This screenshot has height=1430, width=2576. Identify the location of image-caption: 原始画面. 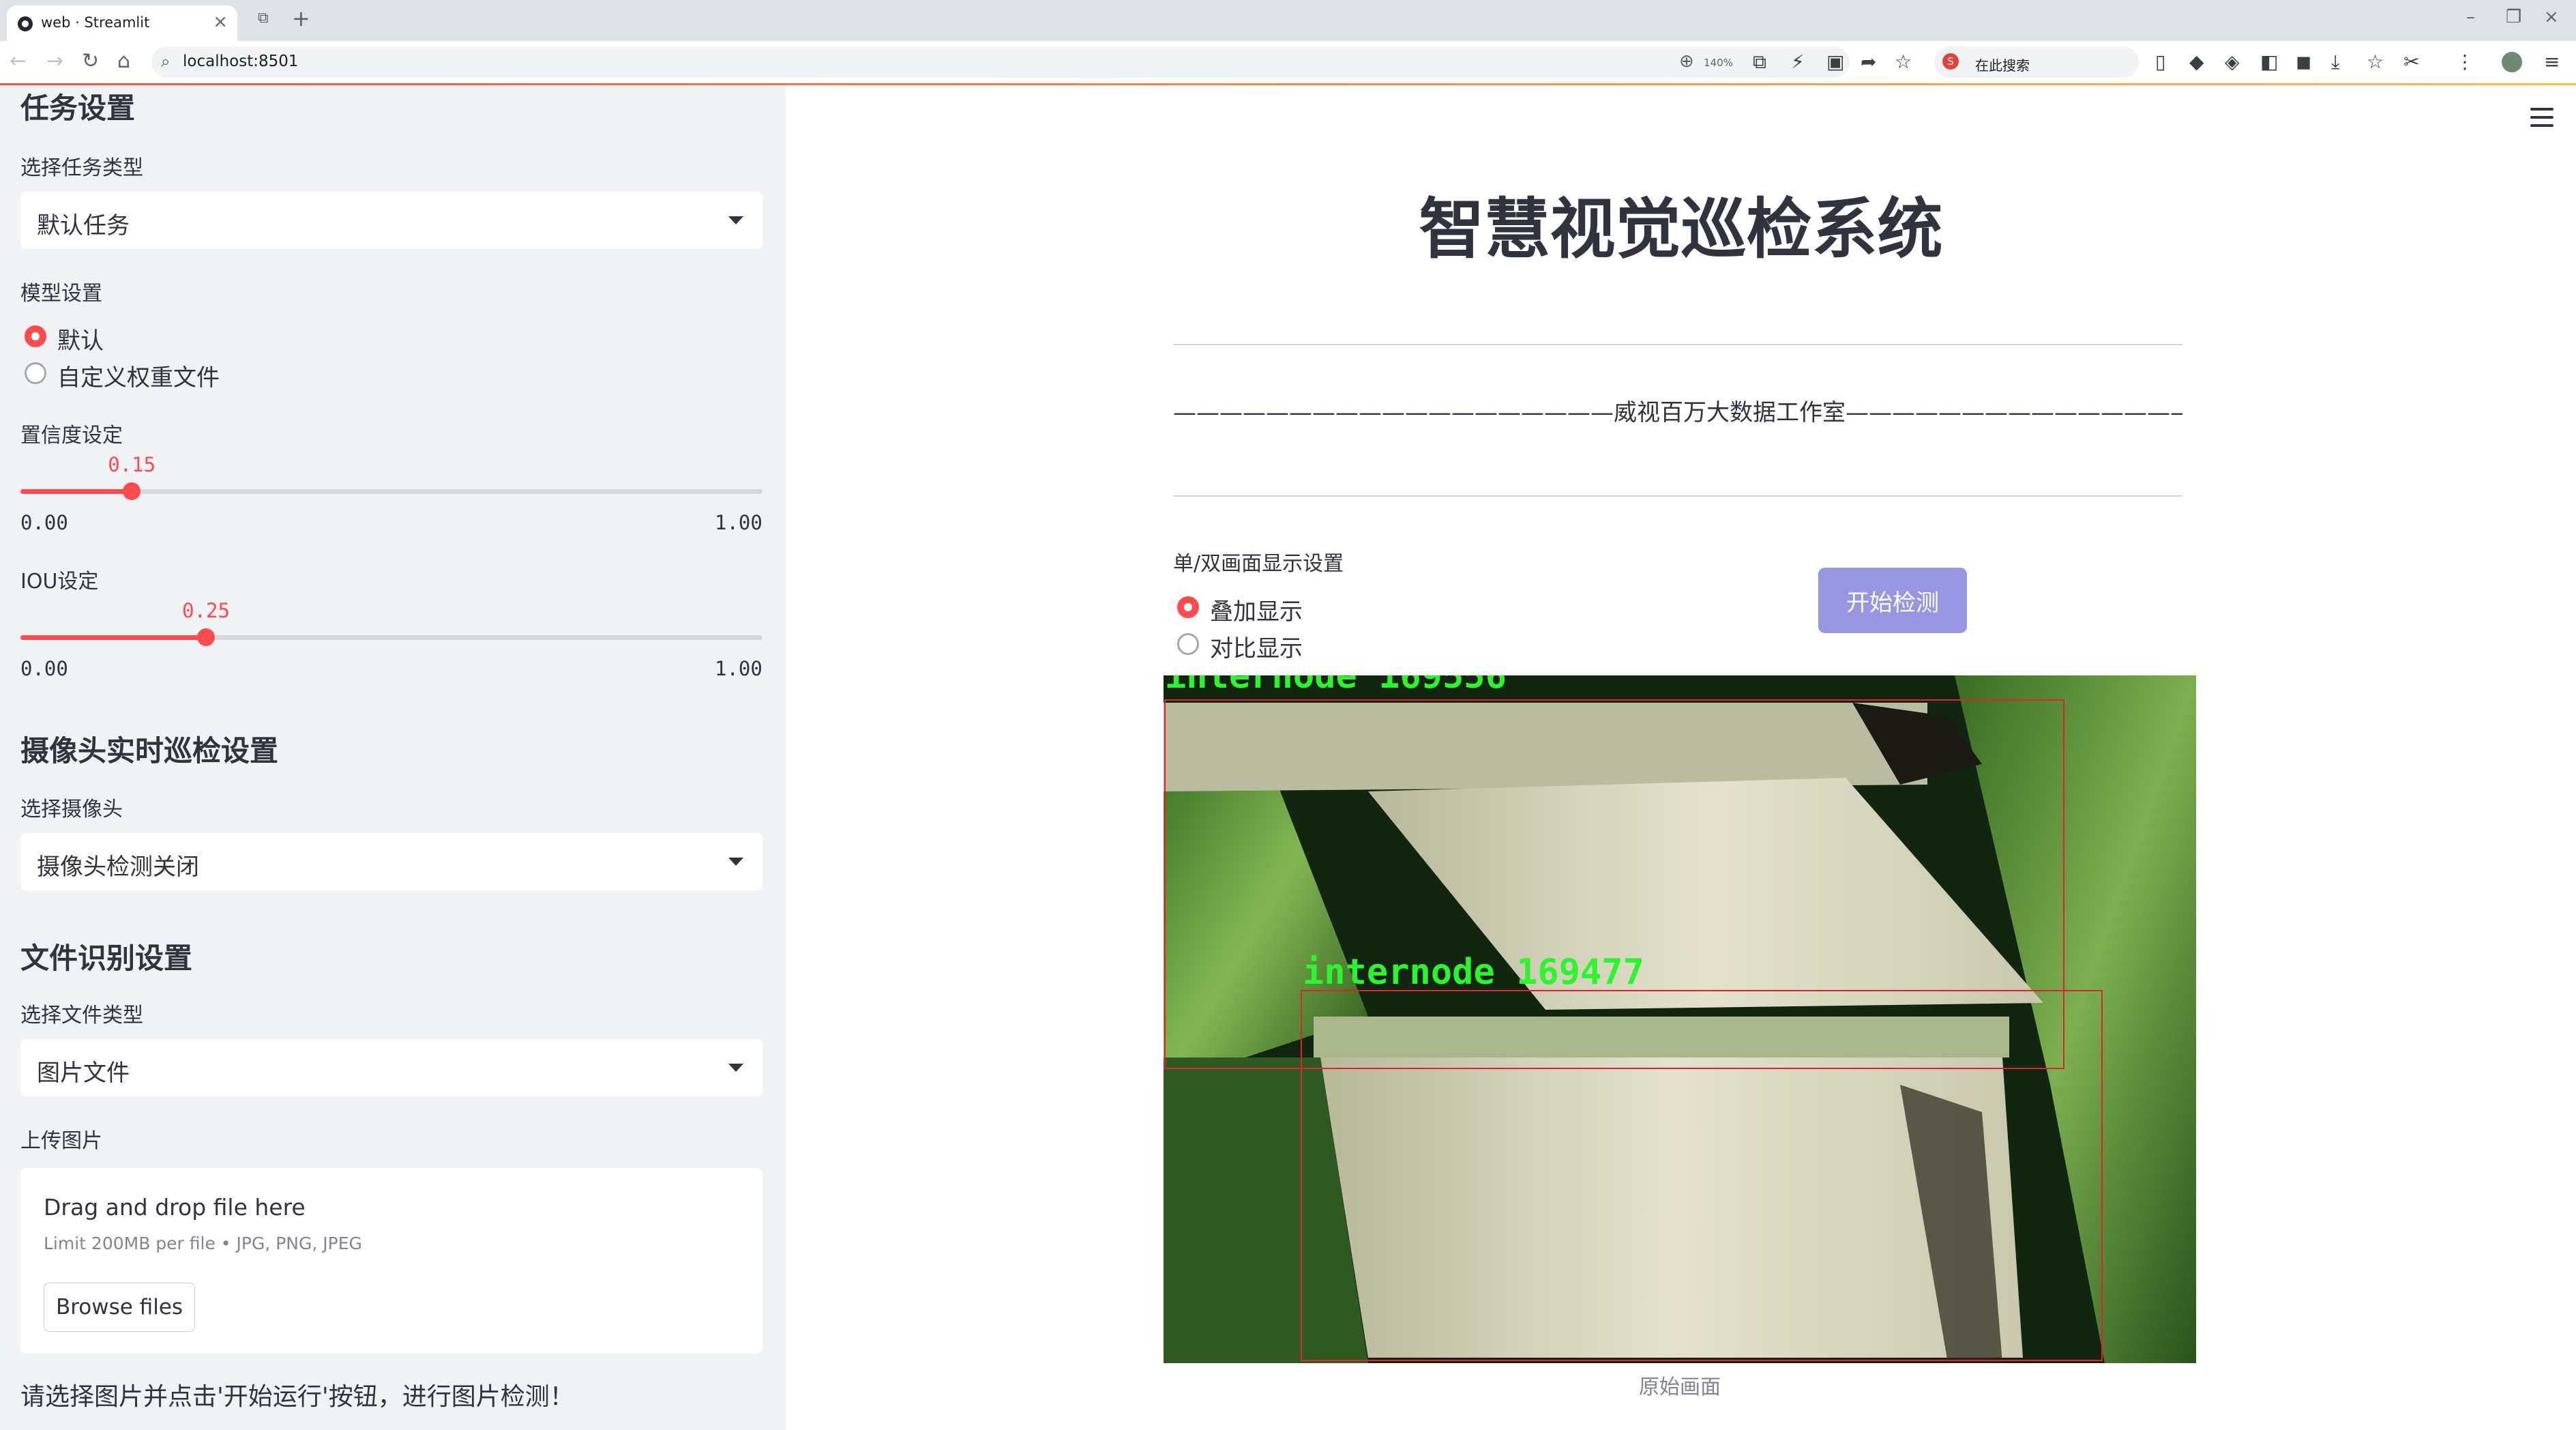
(1680, 1387).